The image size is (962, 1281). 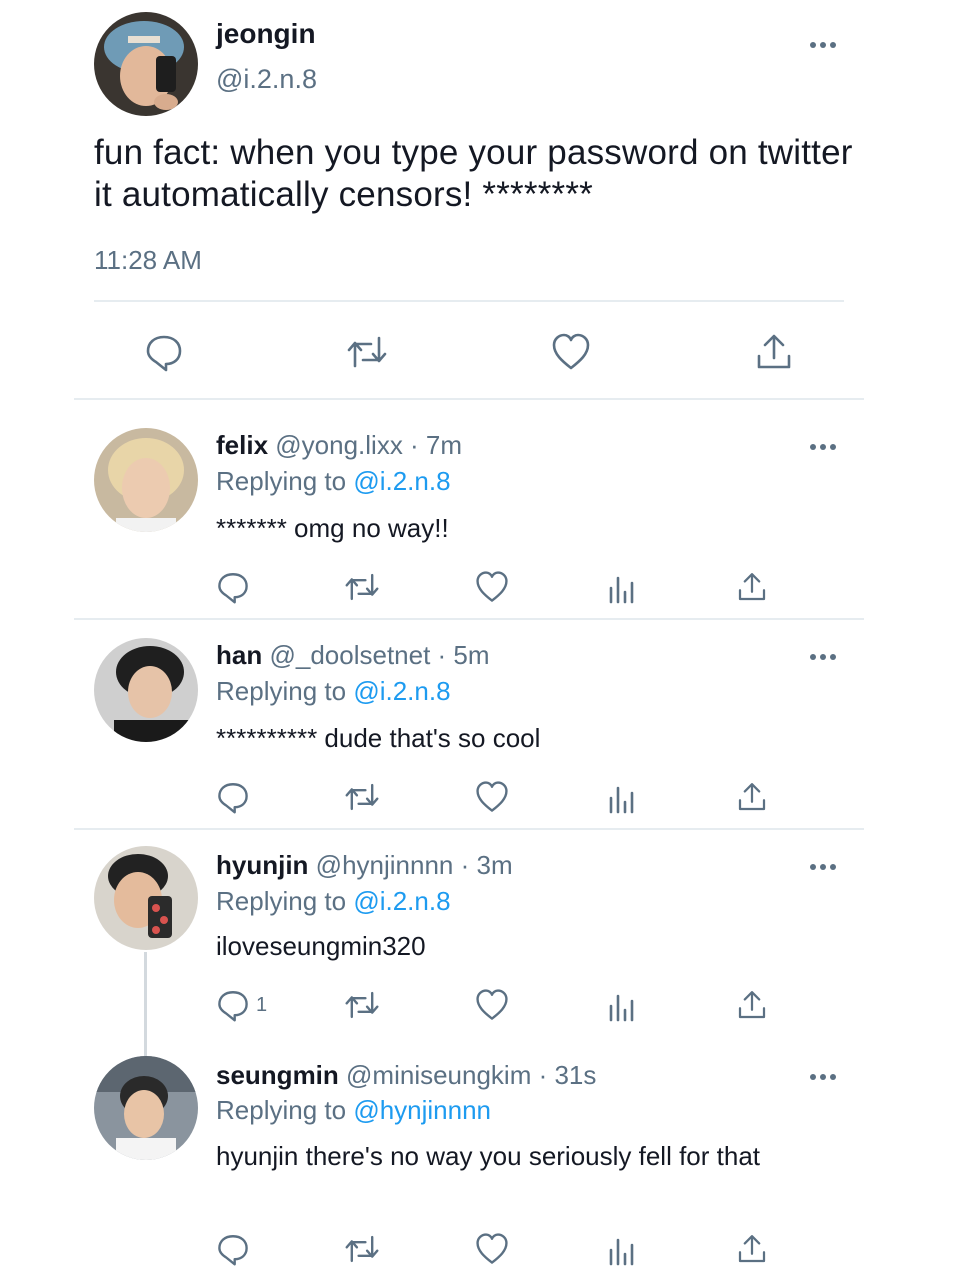 I want to click on reply-author-name: hyunjin, so click(x=262, y=865).